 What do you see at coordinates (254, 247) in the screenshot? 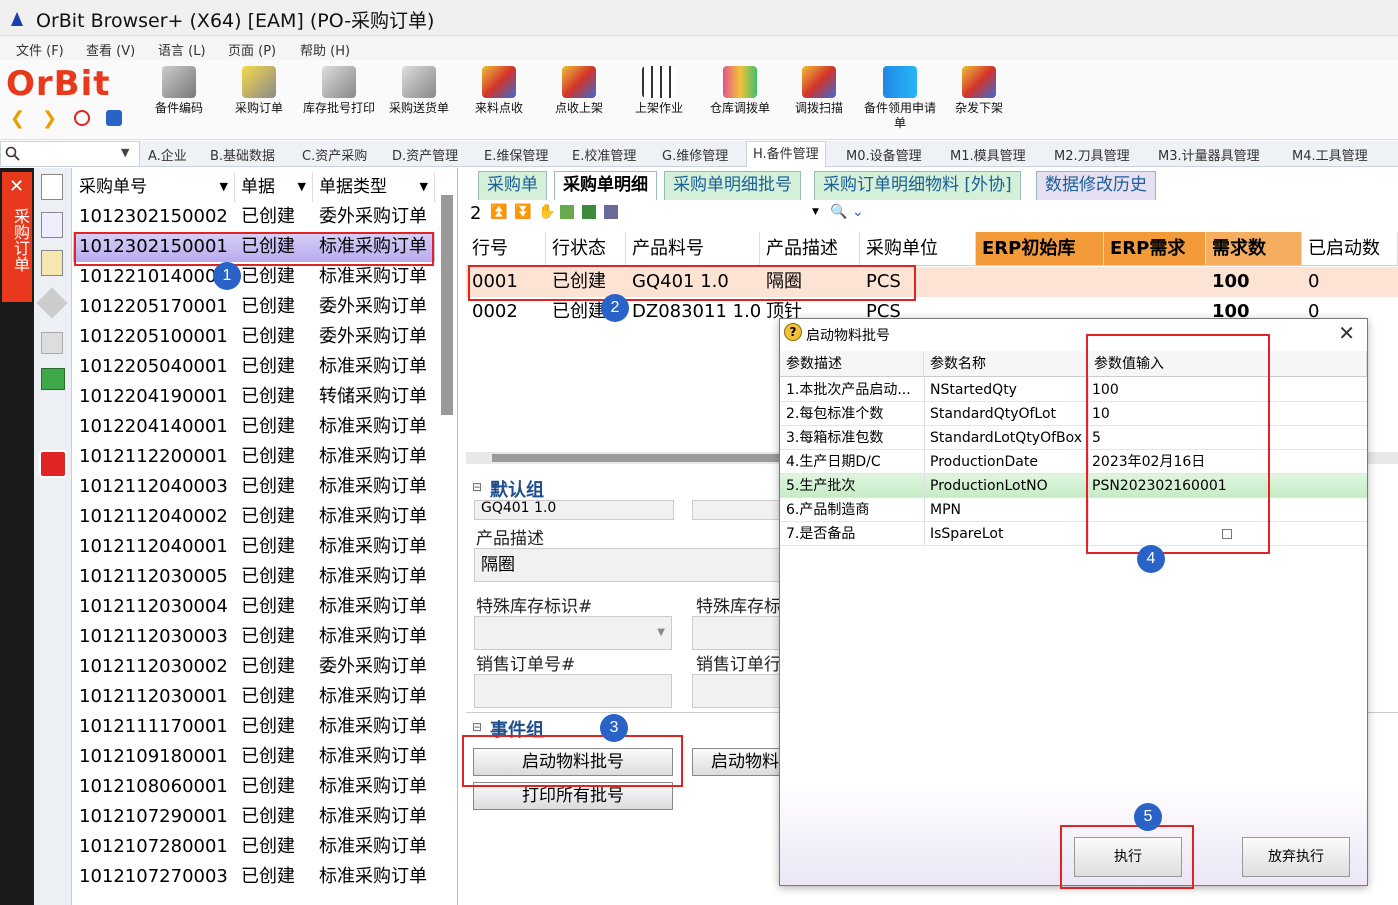
I see `list-item: 1012302150001 已创建 标准采购订单` at bounding box center [254, 247].